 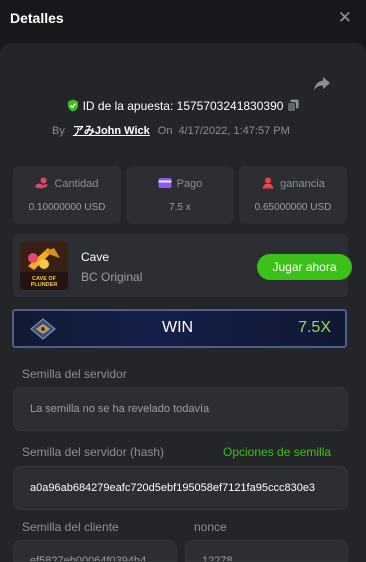 What do you see at coordinates (67, 195) in the screenshot?
I see `stat-amount: Cantidad 0.10000000 USD` at bounding box center [67, 195].